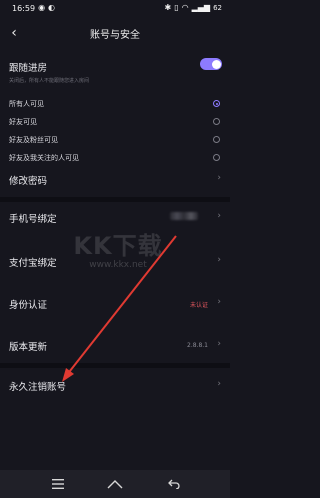 The height and width of the screenshot is (498, 320). What do you see at coordinates (115, 8) in the screenshot?
I see `status-bar: 16:59 ◉ ◐ ✱ ▯ ◠ ▂▄▆ 62` at bounding box center [115, 8].